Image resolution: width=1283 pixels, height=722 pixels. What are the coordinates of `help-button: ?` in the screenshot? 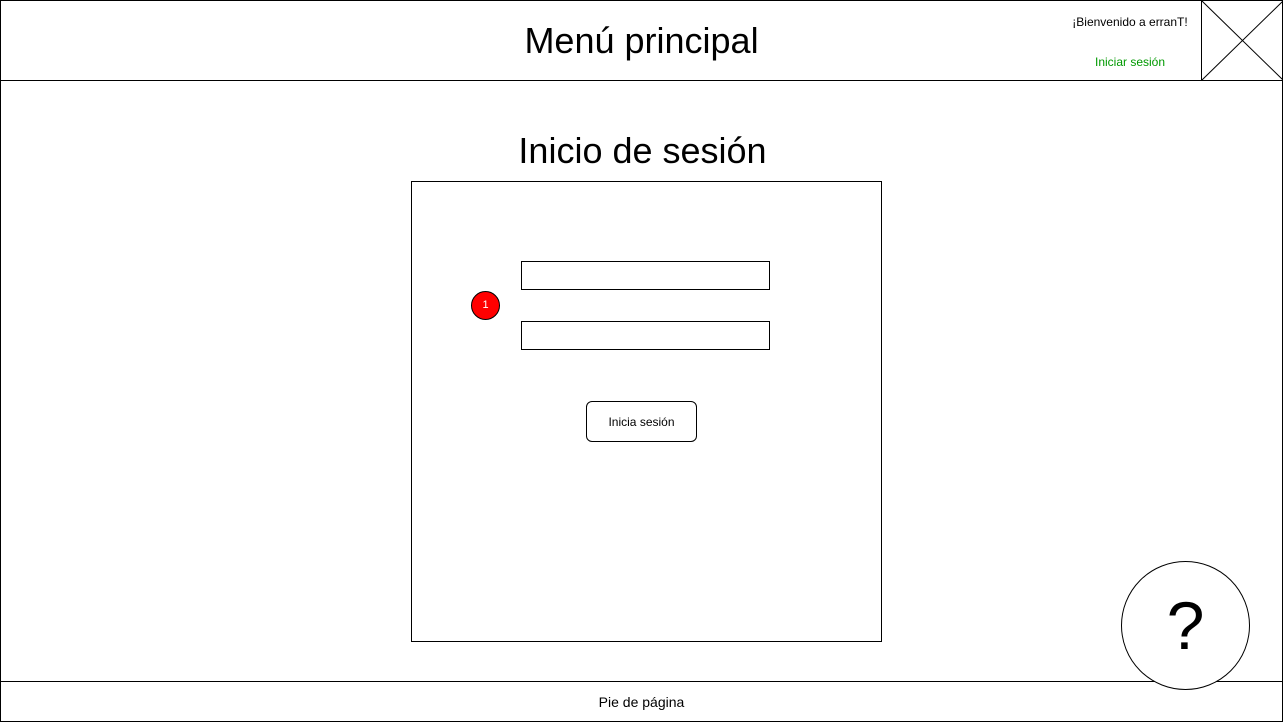 It's located at (1185, 625).